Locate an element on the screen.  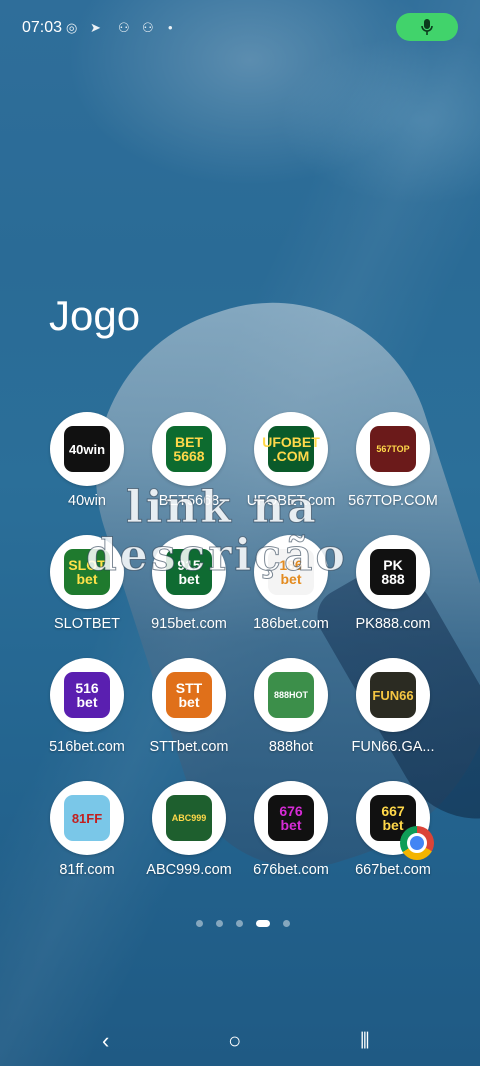
app-icon-item: PK 888 PK888.com is located at coordinates (393, 583).